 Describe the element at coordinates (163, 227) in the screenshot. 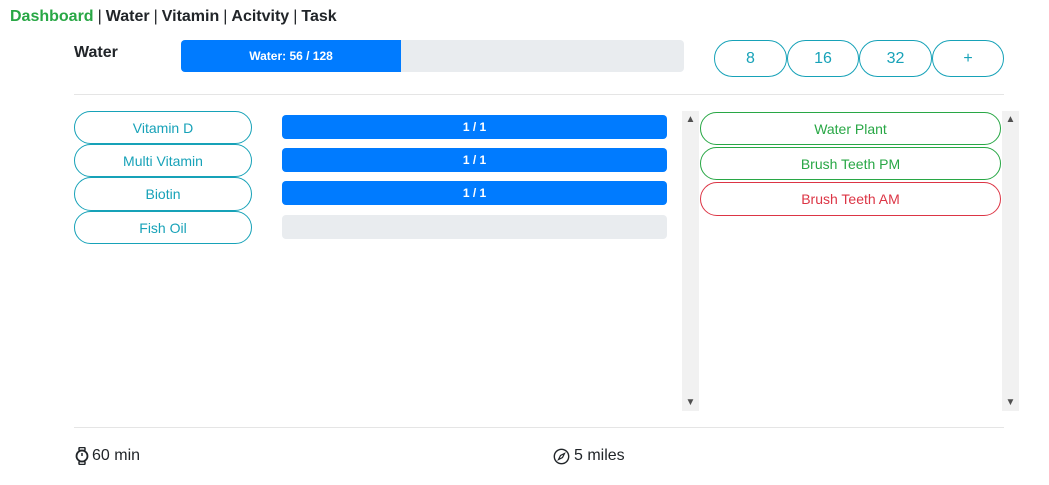

I see `vitamin-button-fish-oil: Fish Oil` at that location.